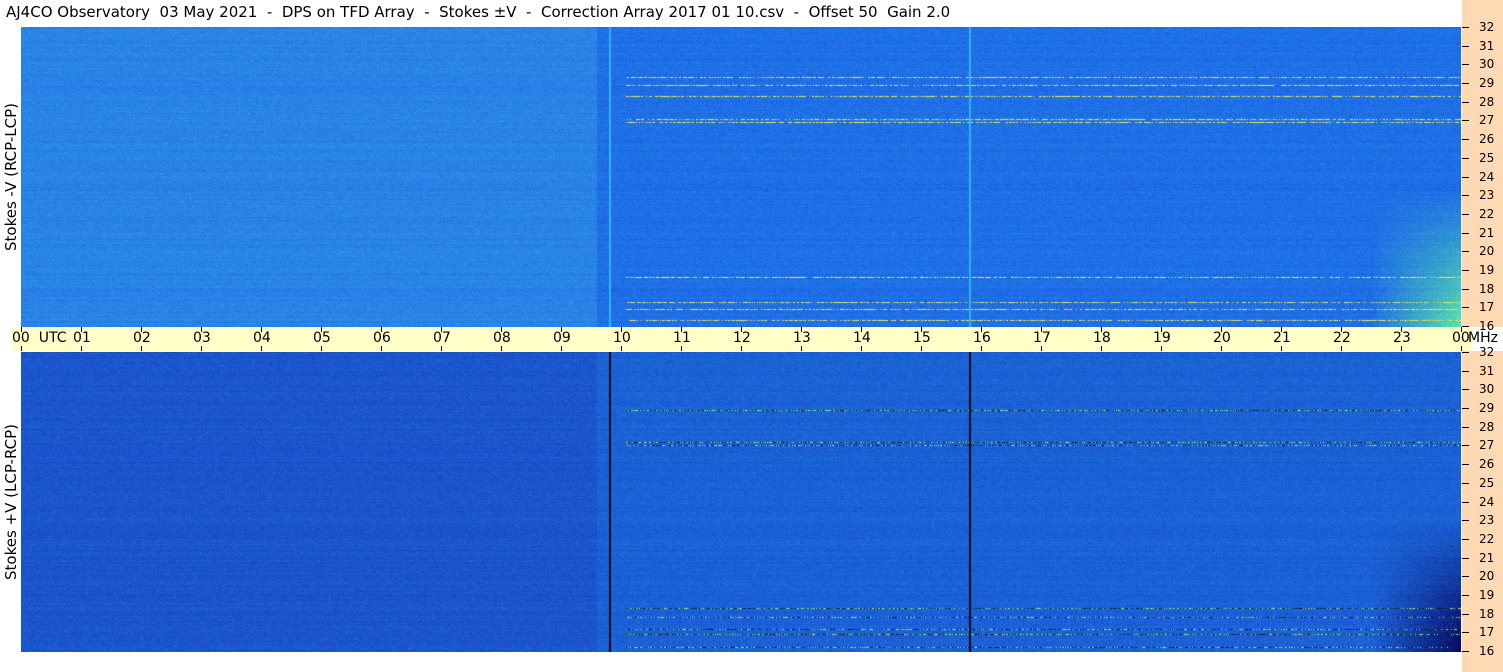 This screenshot has width=1503, height=672. Describe the element at coordinates (1487, 120) in the screenshot. I see `freq-tick-label: 27` at that location.